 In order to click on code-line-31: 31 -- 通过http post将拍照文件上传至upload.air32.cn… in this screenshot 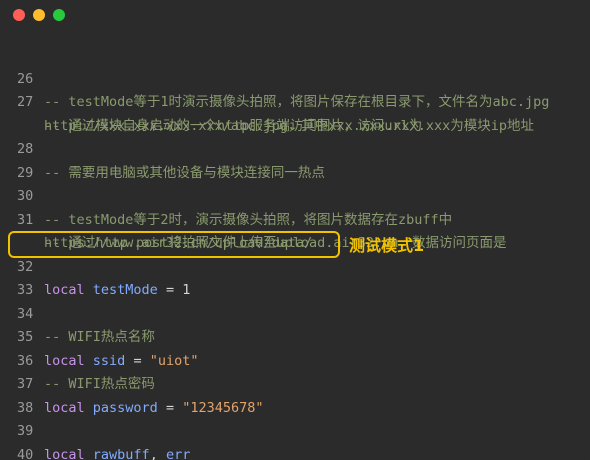, I will do `click(295, 218)`.